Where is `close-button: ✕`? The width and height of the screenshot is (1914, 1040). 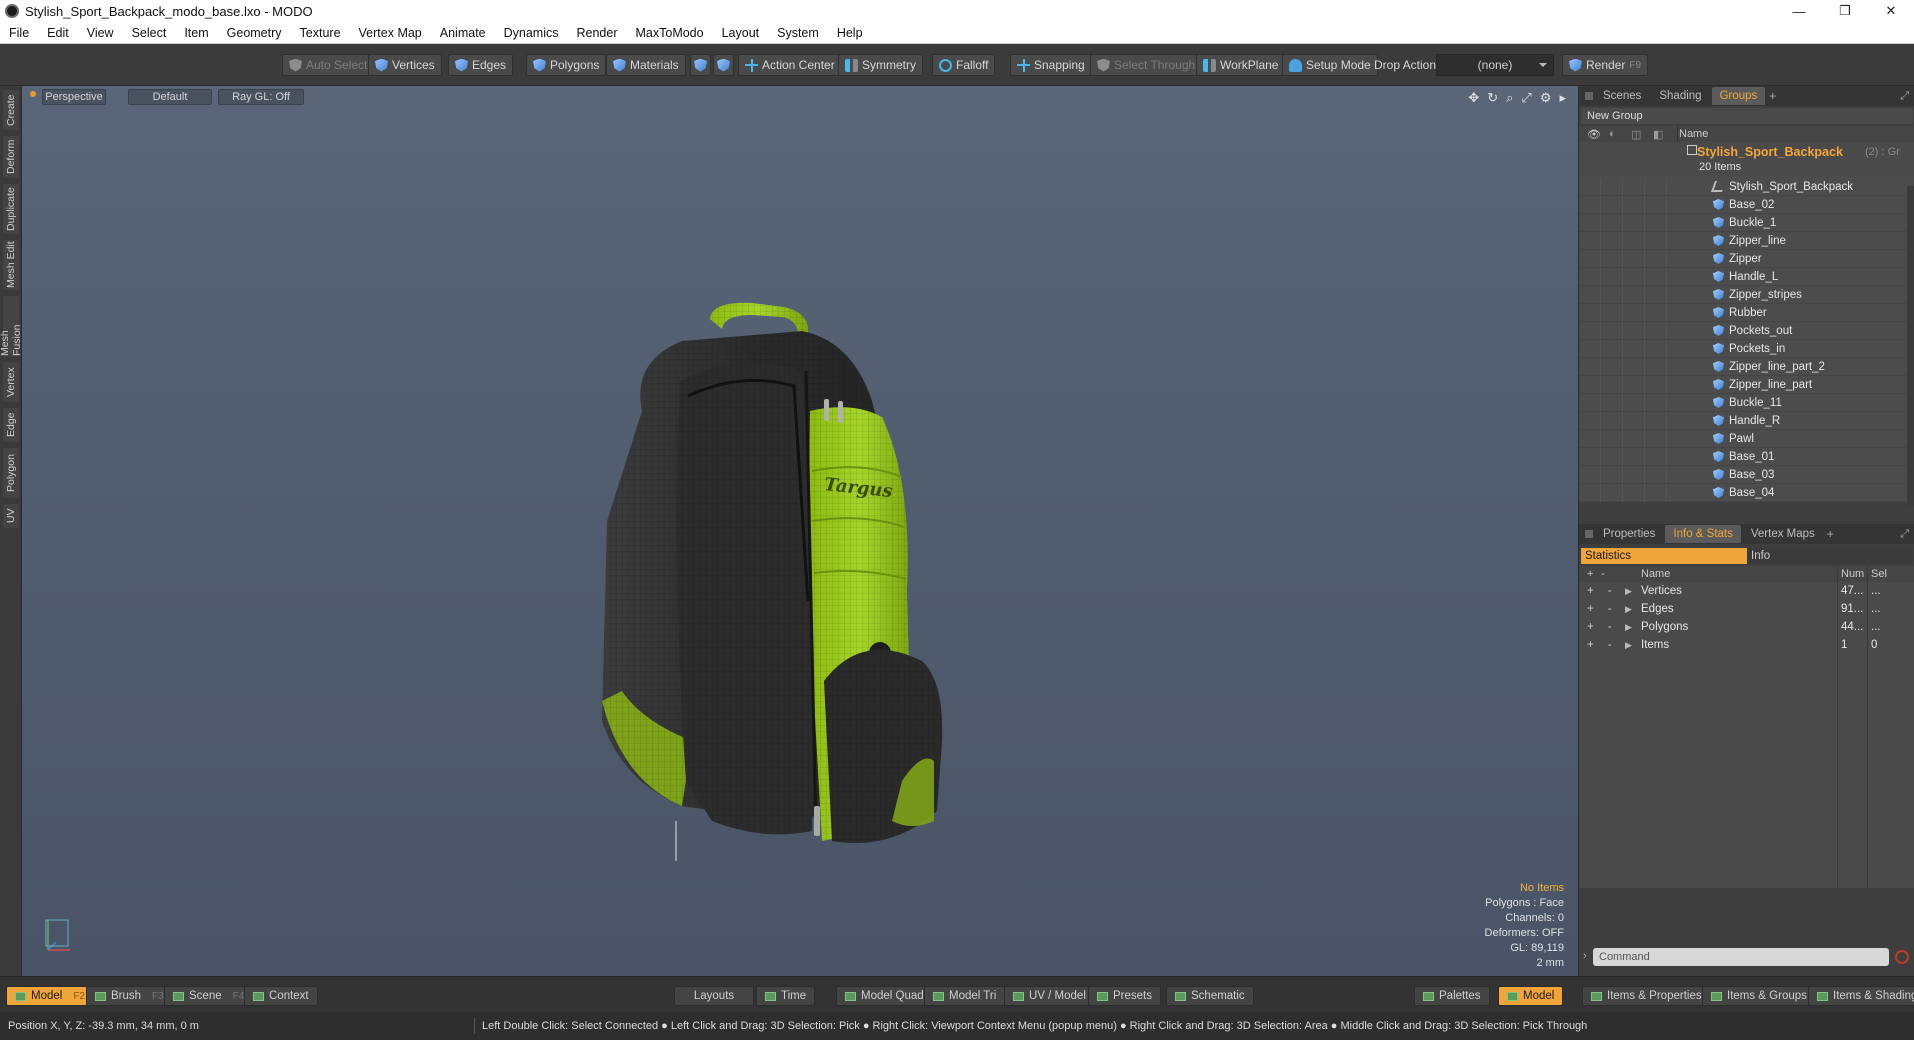 close-button: ✕ is located at coordinates (1891, 11).